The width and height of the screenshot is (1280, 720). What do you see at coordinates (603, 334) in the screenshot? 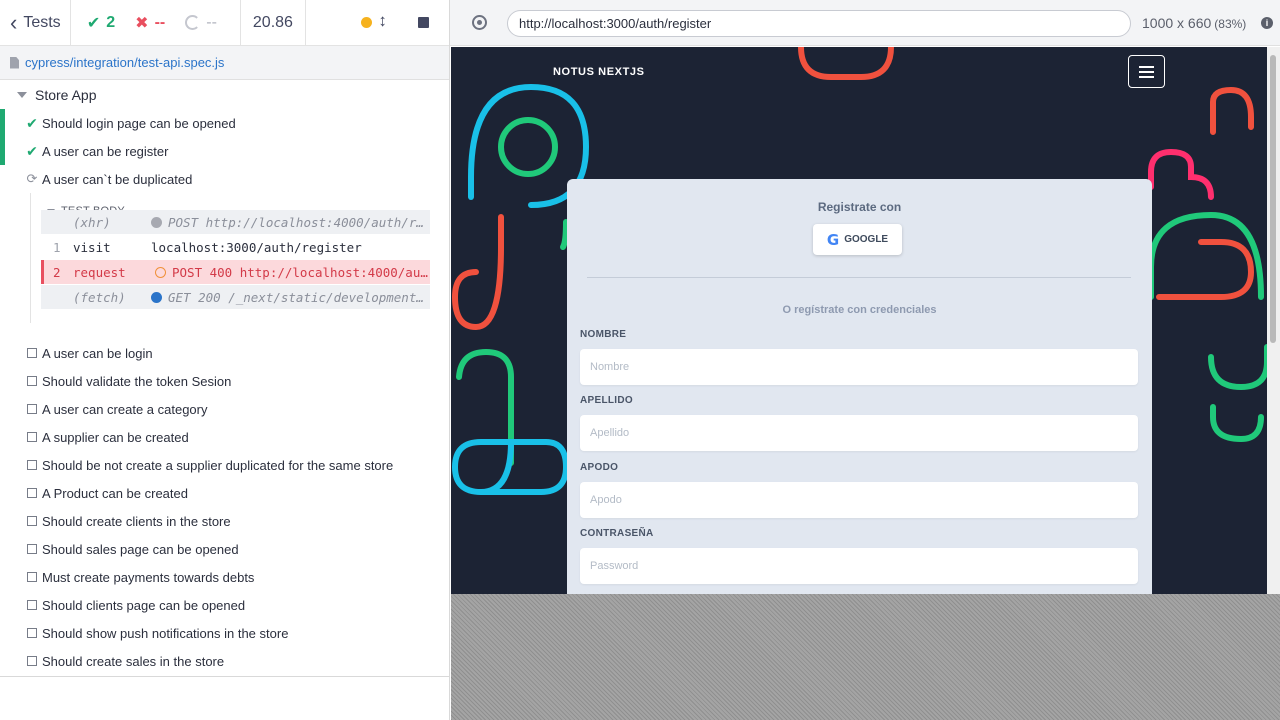
I see `field-label-nombre: NOMBRE` at bounding box center [603, 334].